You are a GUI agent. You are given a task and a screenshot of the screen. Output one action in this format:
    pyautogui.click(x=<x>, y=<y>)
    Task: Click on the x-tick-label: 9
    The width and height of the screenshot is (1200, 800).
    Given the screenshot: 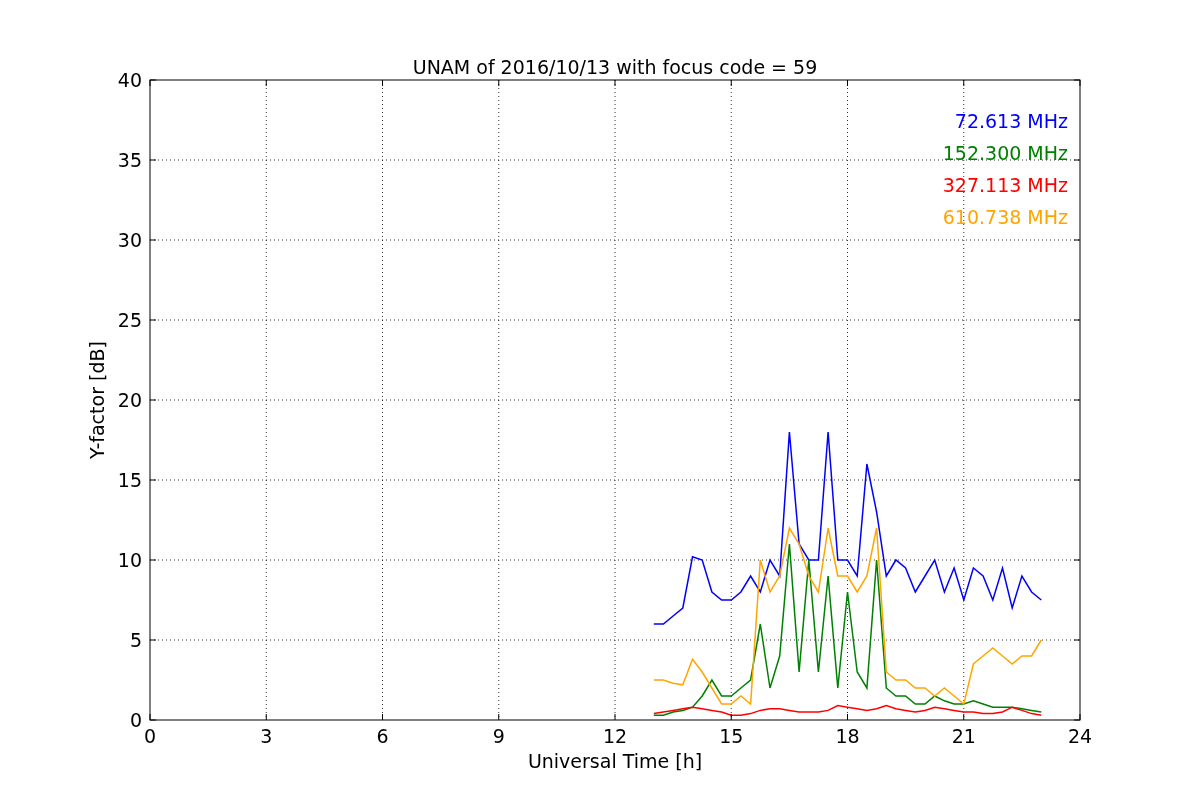 What is the action you would take?
    pyautogui.click(x=498, y=736)
    